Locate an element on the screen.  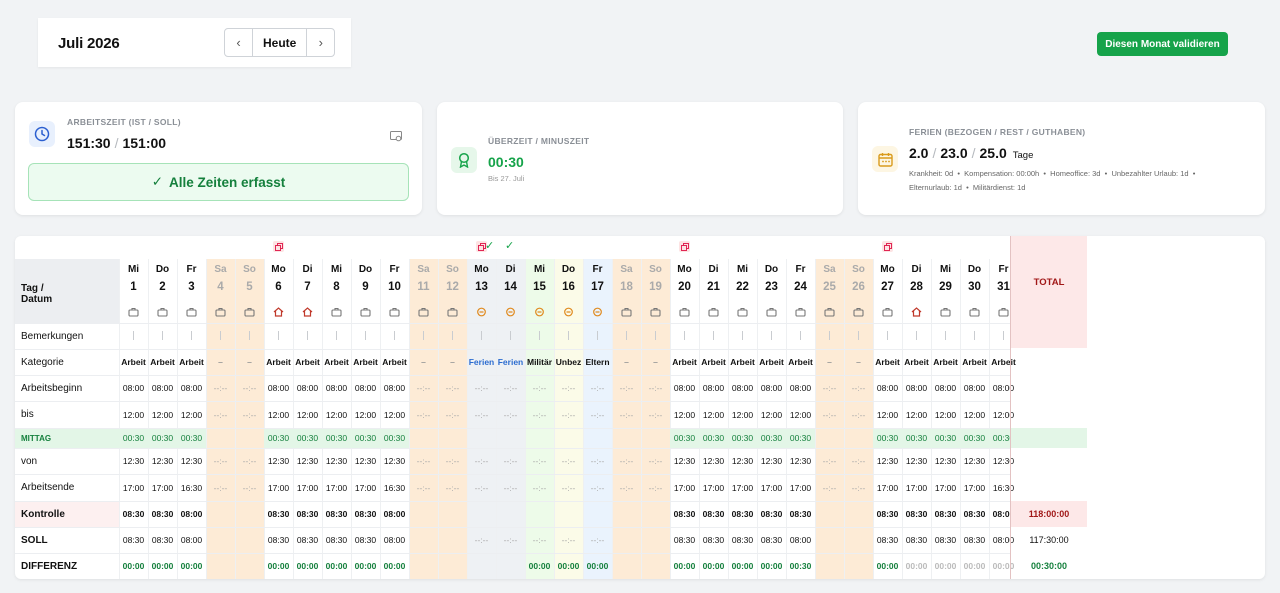
von-cell: 12:30 is located at coordinates (278, 461).